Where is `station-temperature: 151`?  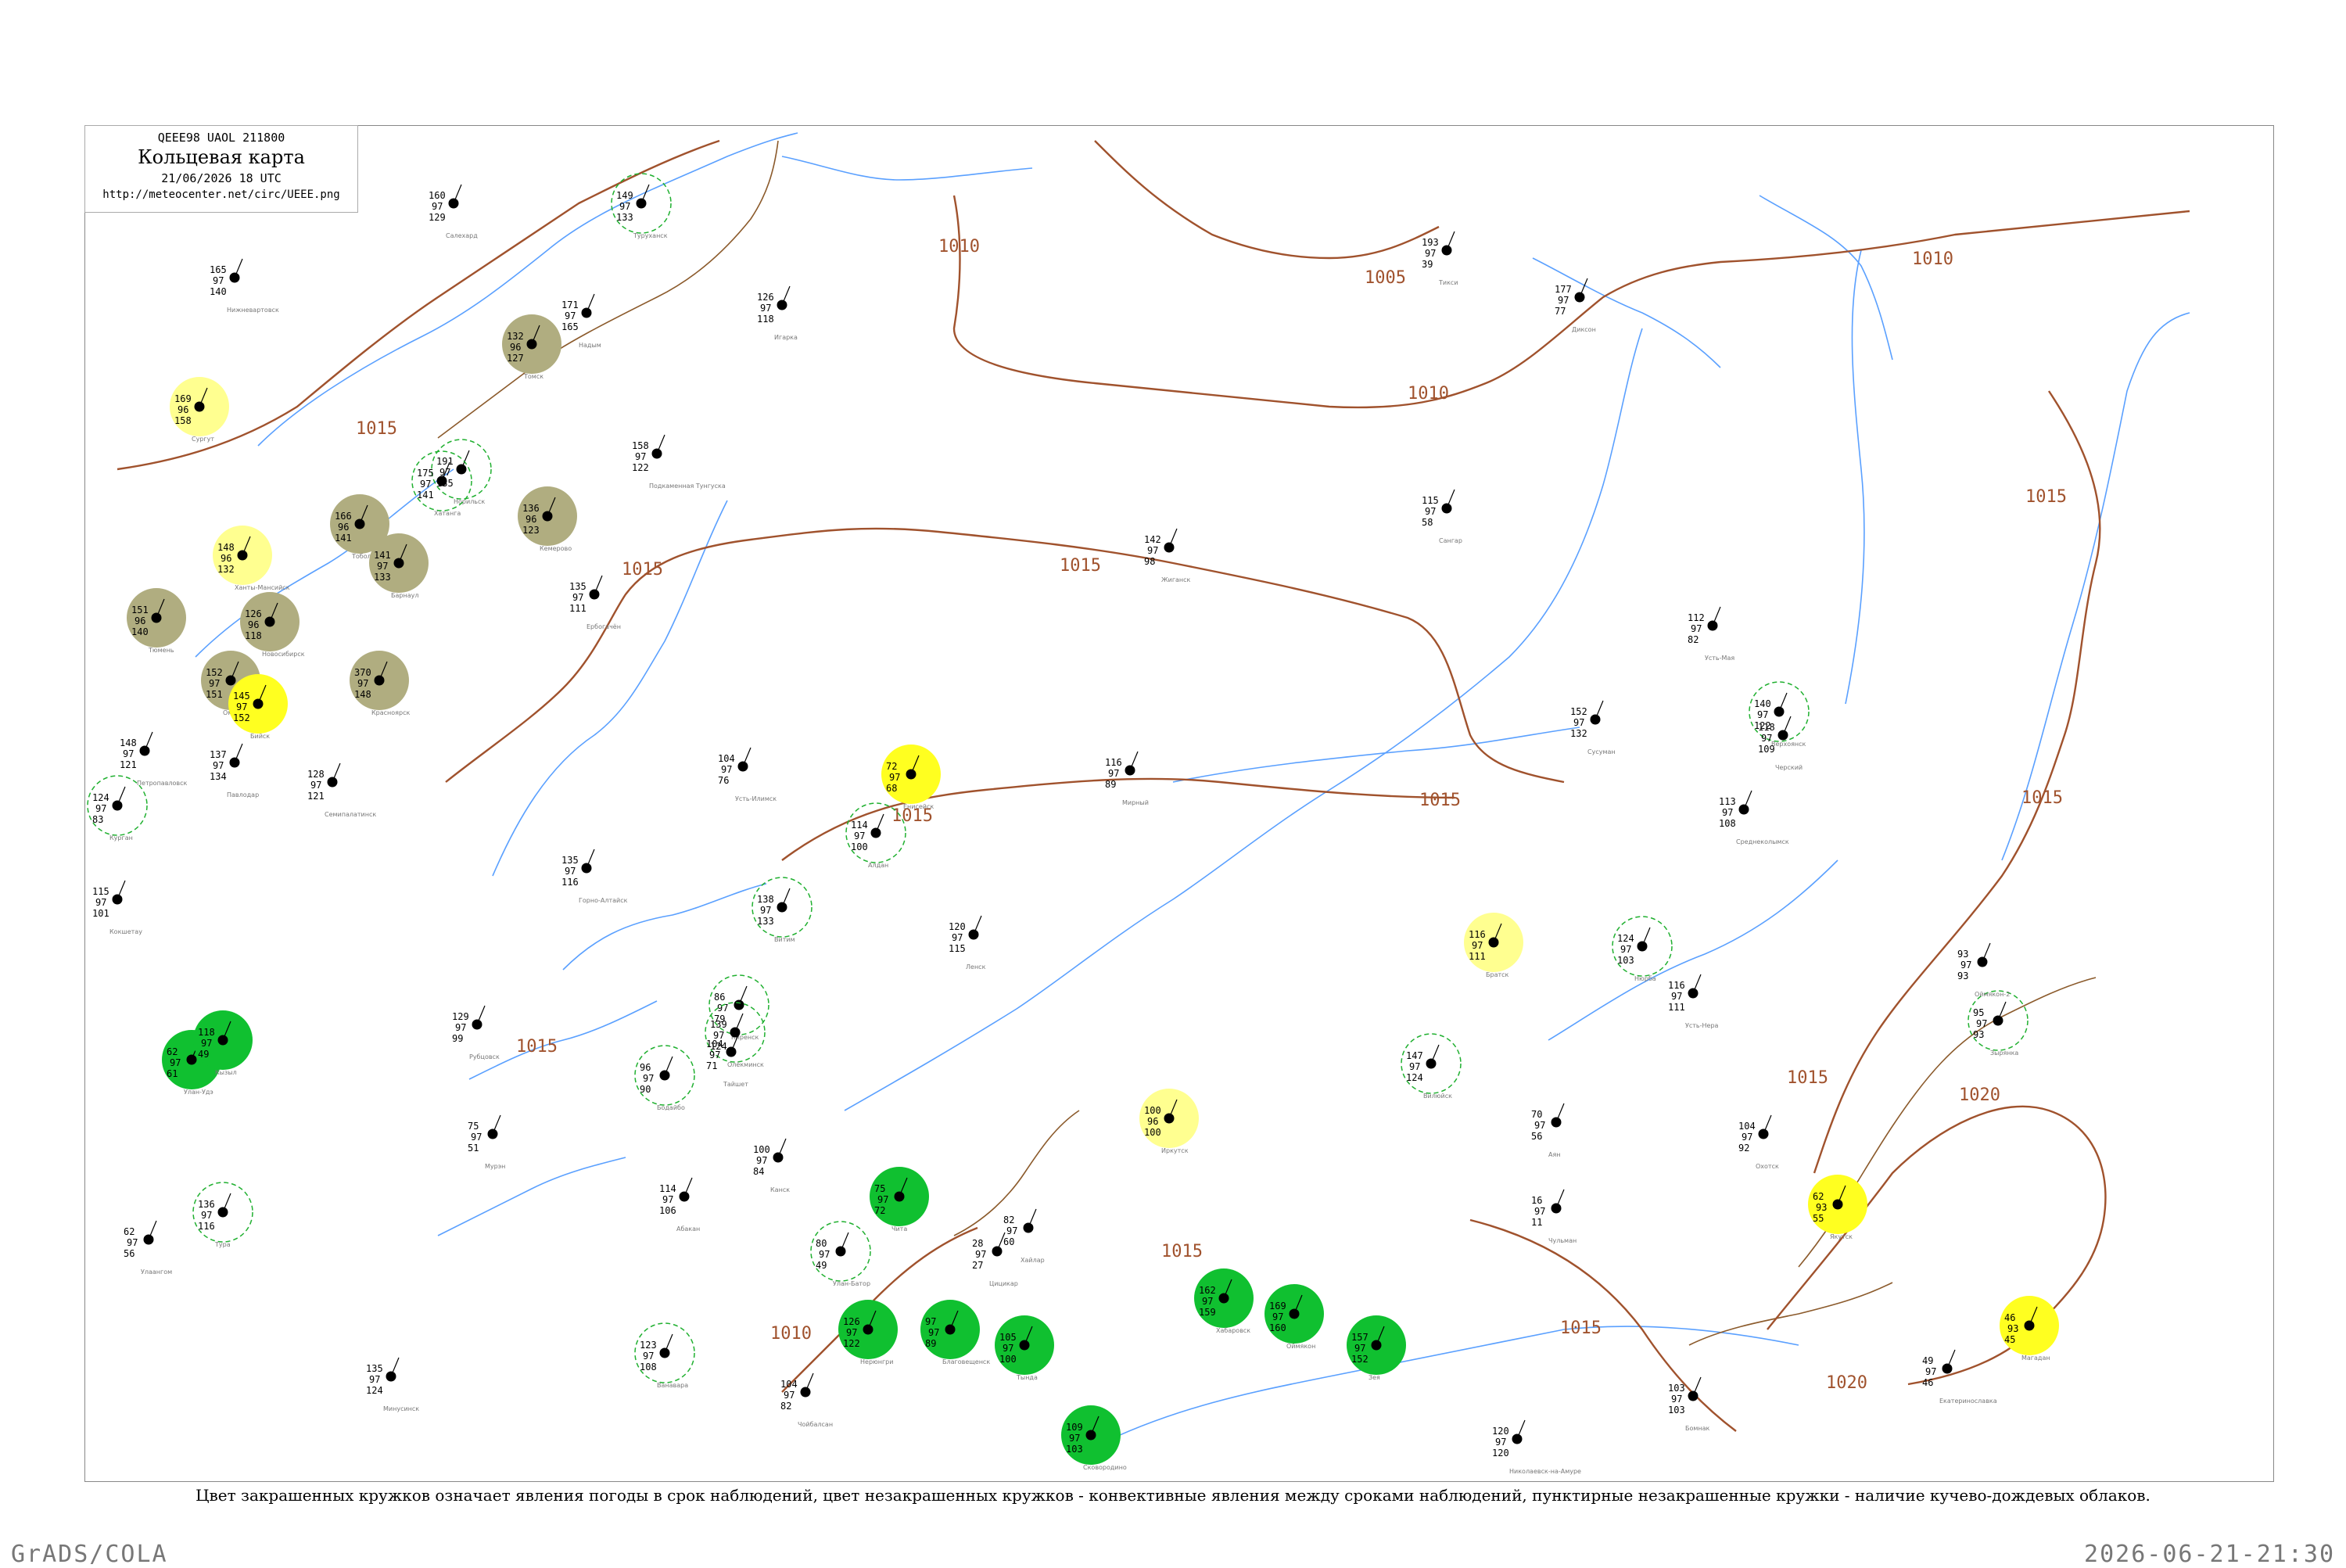
station-temperature: 151 is located at coordinates (140, 610).